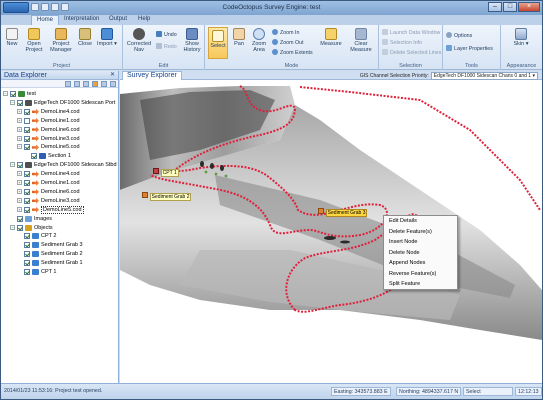 The width and height of the screenshot is (543, 400). What do you see at coordinates (420, 242) in the screenshot?
I see `menu-insert-node: Insert Node` at bounding box center [420, 242].